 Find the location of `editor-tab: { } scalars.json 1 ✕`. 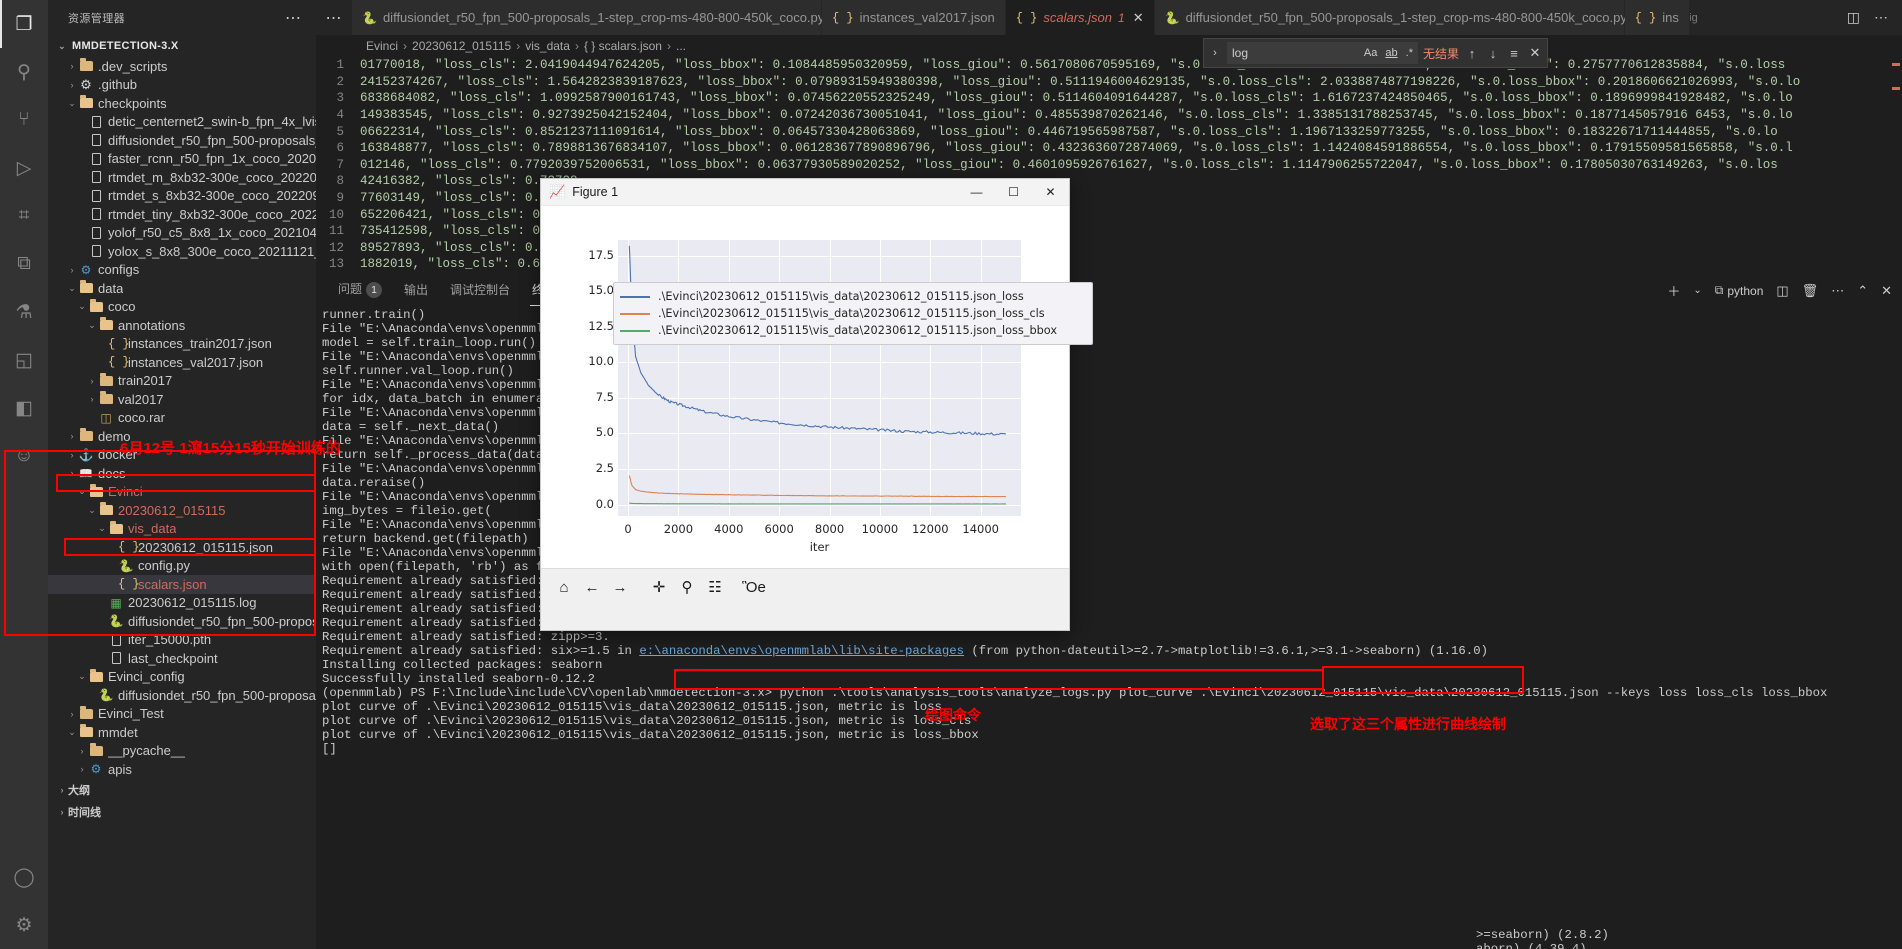

editor-tab: { } scalars.json 1 ✕ is located at coordinates (1080, 17).